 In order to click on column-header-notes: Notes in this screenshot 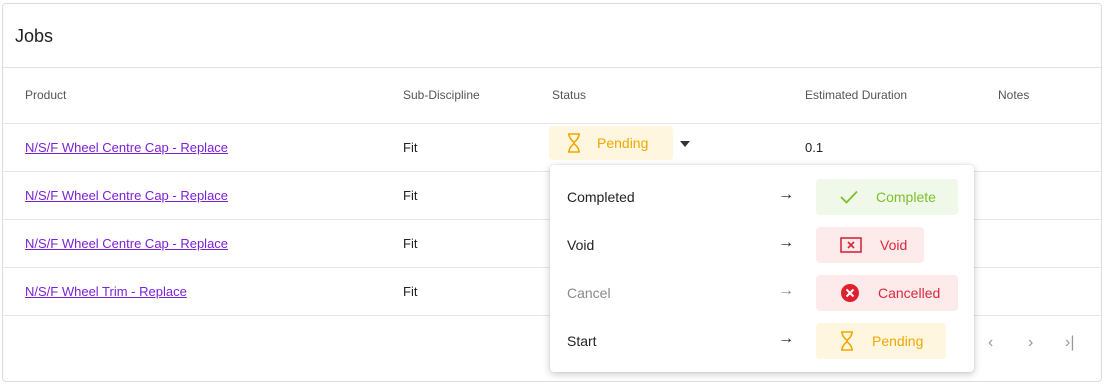, I will do `click(1014, 95)`.